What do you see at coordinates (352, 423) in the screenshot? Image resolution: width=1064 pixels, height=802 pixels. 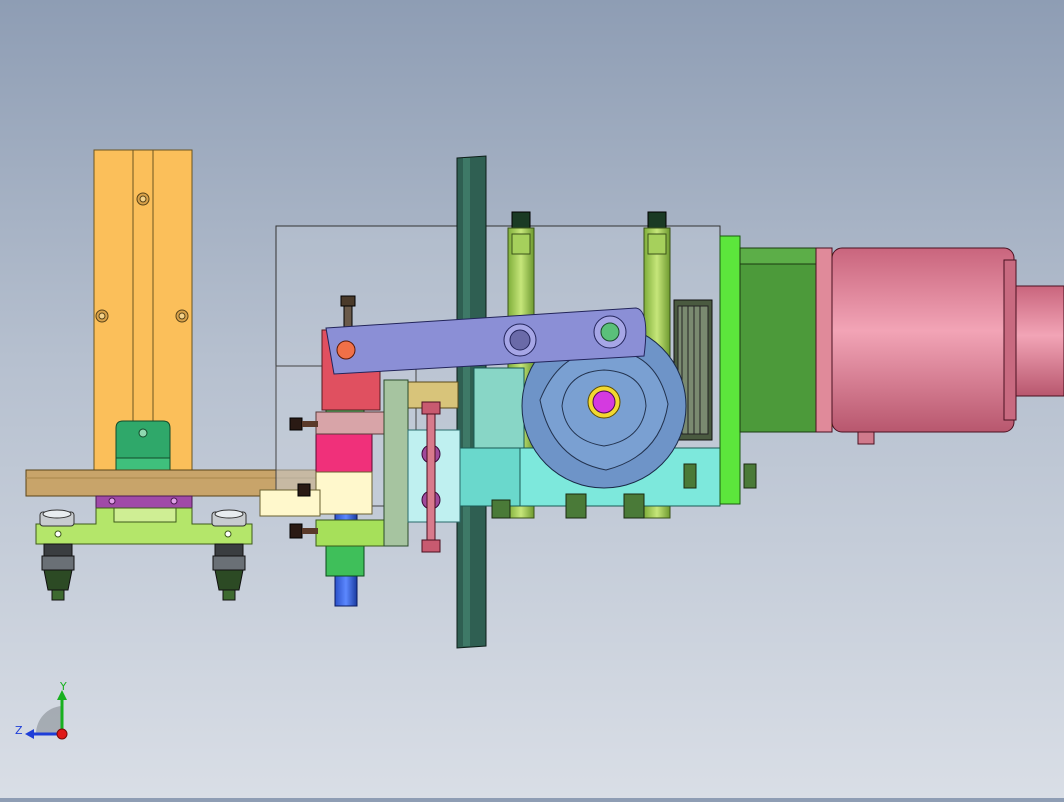 I see `pink-clamp-part` at bounding box center [352, 423].